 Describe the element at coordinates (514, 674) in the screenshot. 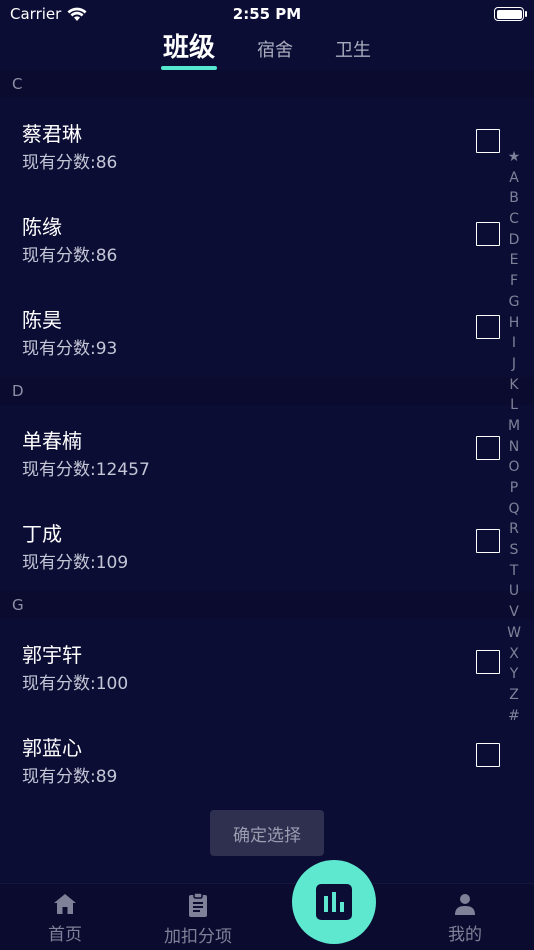

I see `index-letter: Y` at that location.